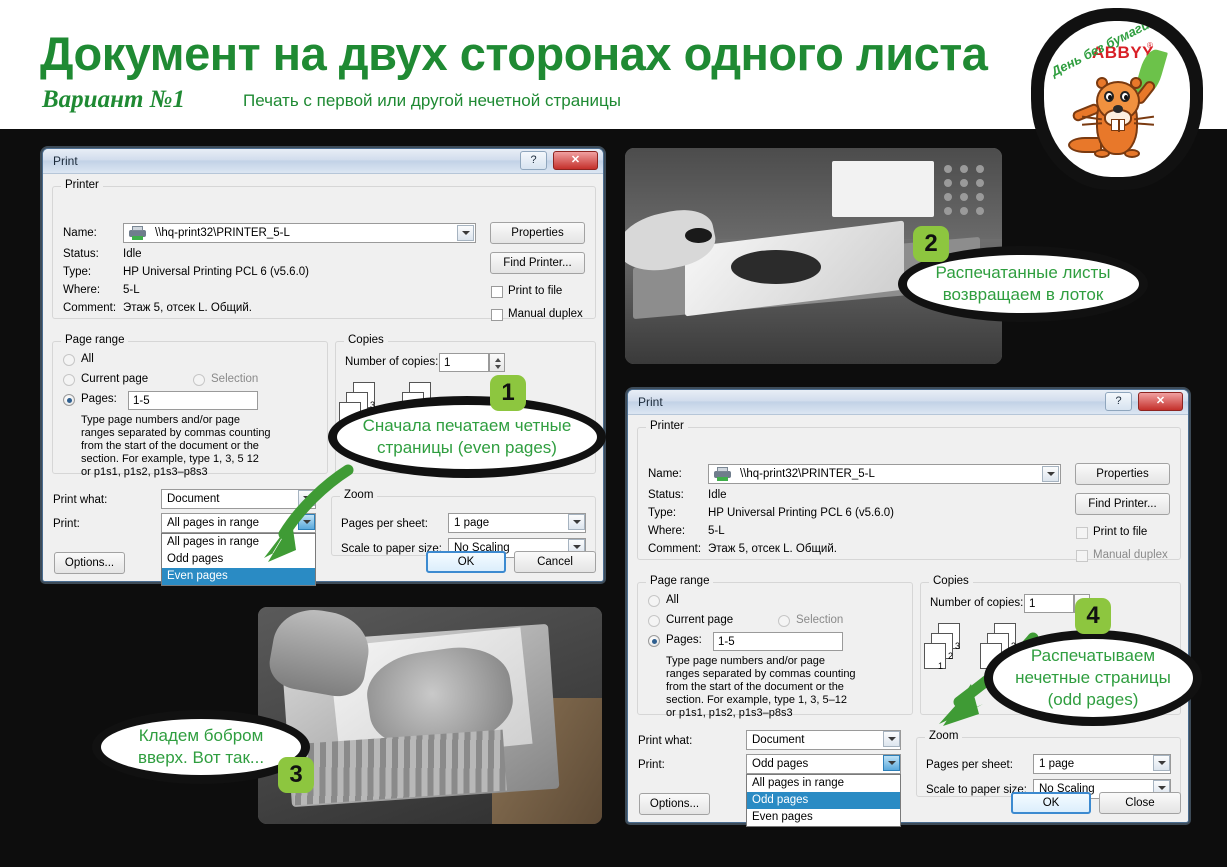  What do you see at coordinates (235, 379) in the screenshot?
I see `dialog1-selection-label: Selection` at bounding box center [235, 379].